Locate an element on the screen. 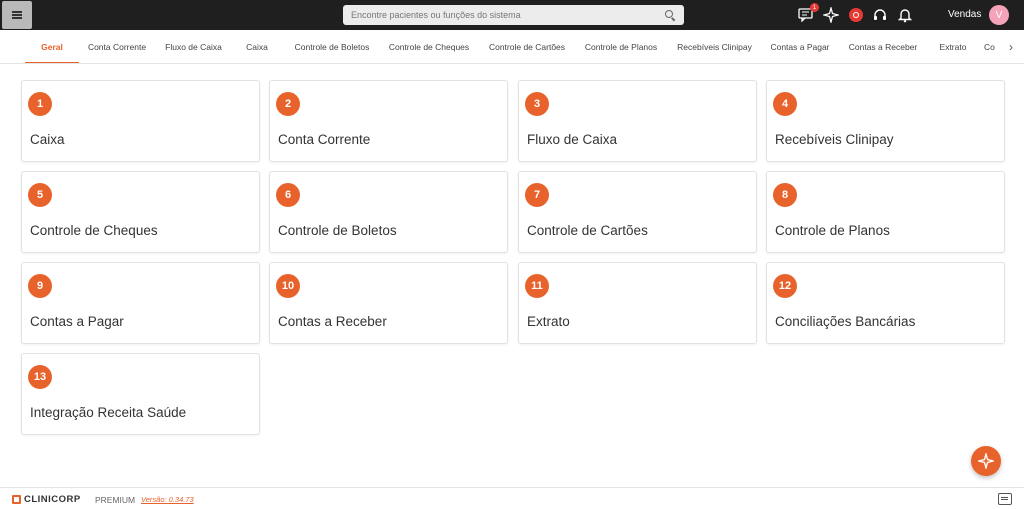 The image size is (1024, 509). hamburger-icon is located at coordinates (17, 15).